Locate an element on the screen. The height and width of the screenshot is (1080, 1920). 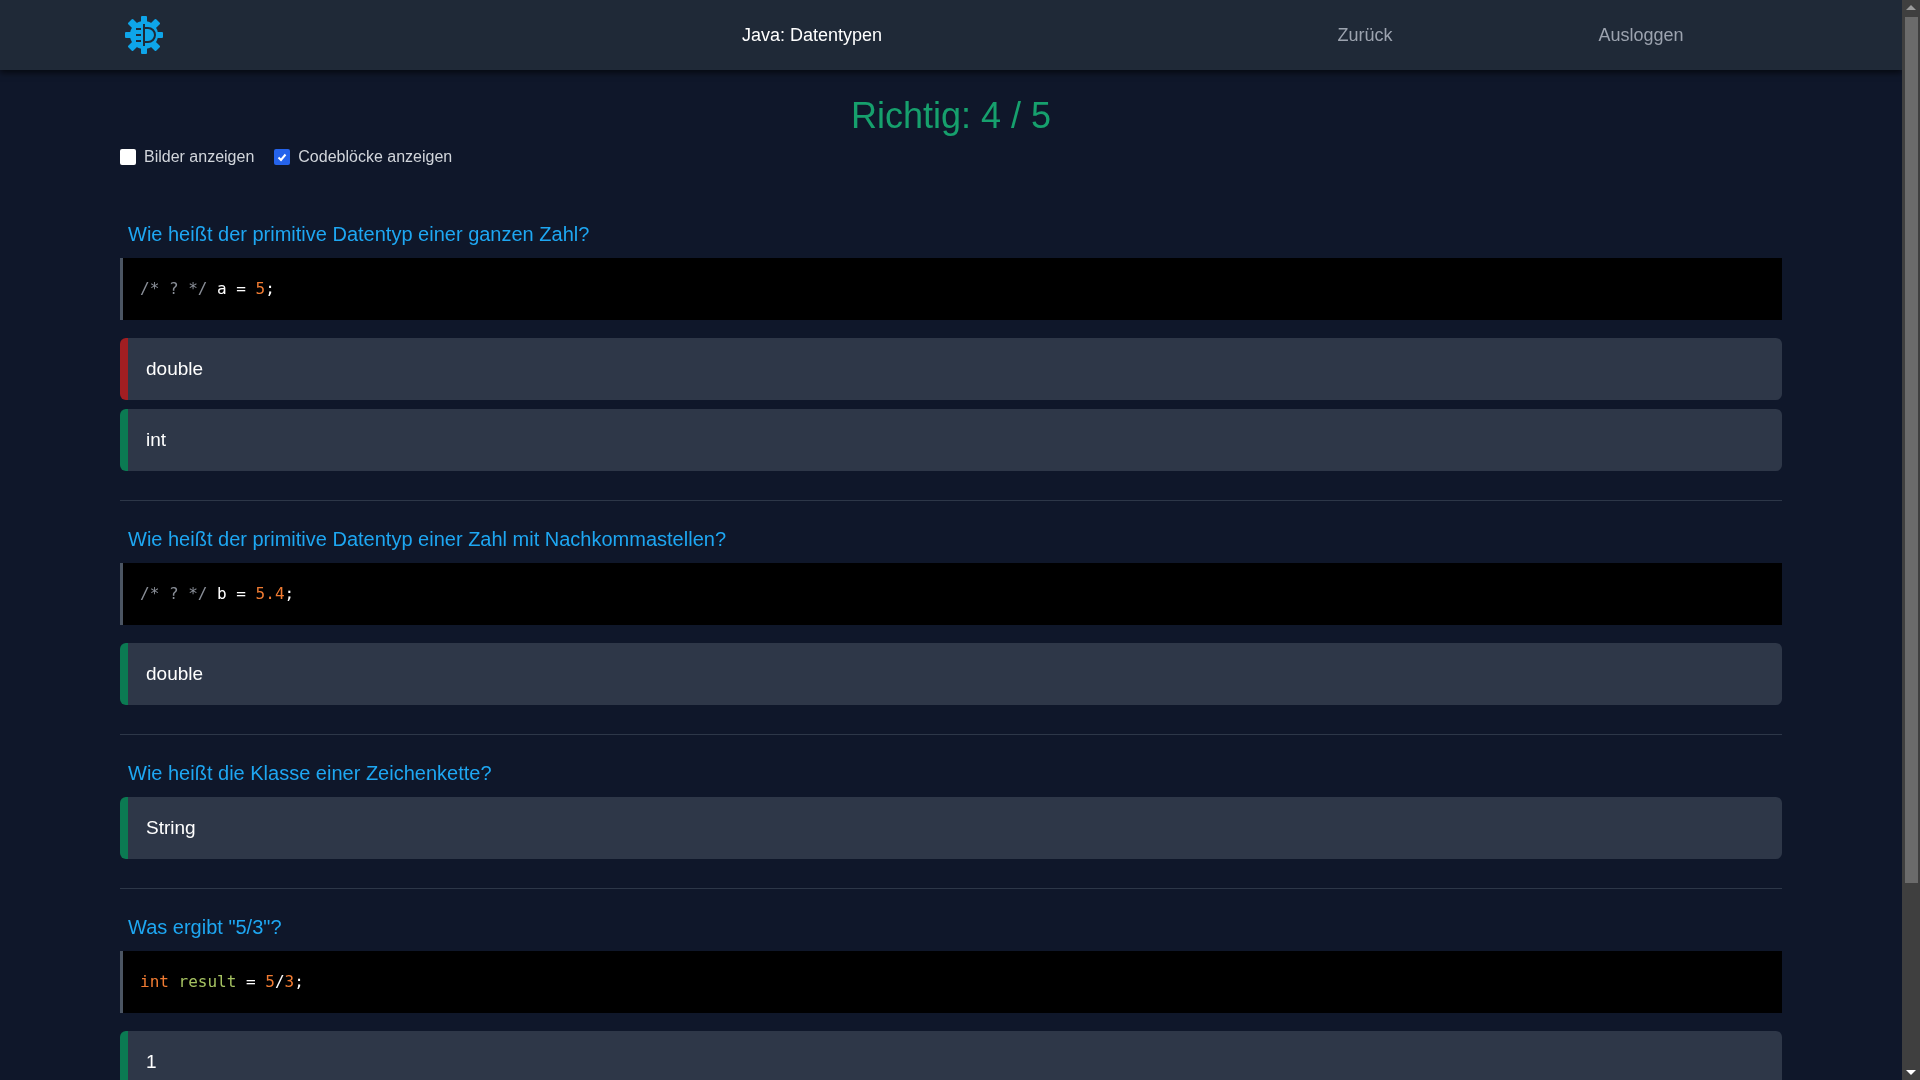
question-title: Was ergibt "5/3"? is located at coordinates (205, 927).